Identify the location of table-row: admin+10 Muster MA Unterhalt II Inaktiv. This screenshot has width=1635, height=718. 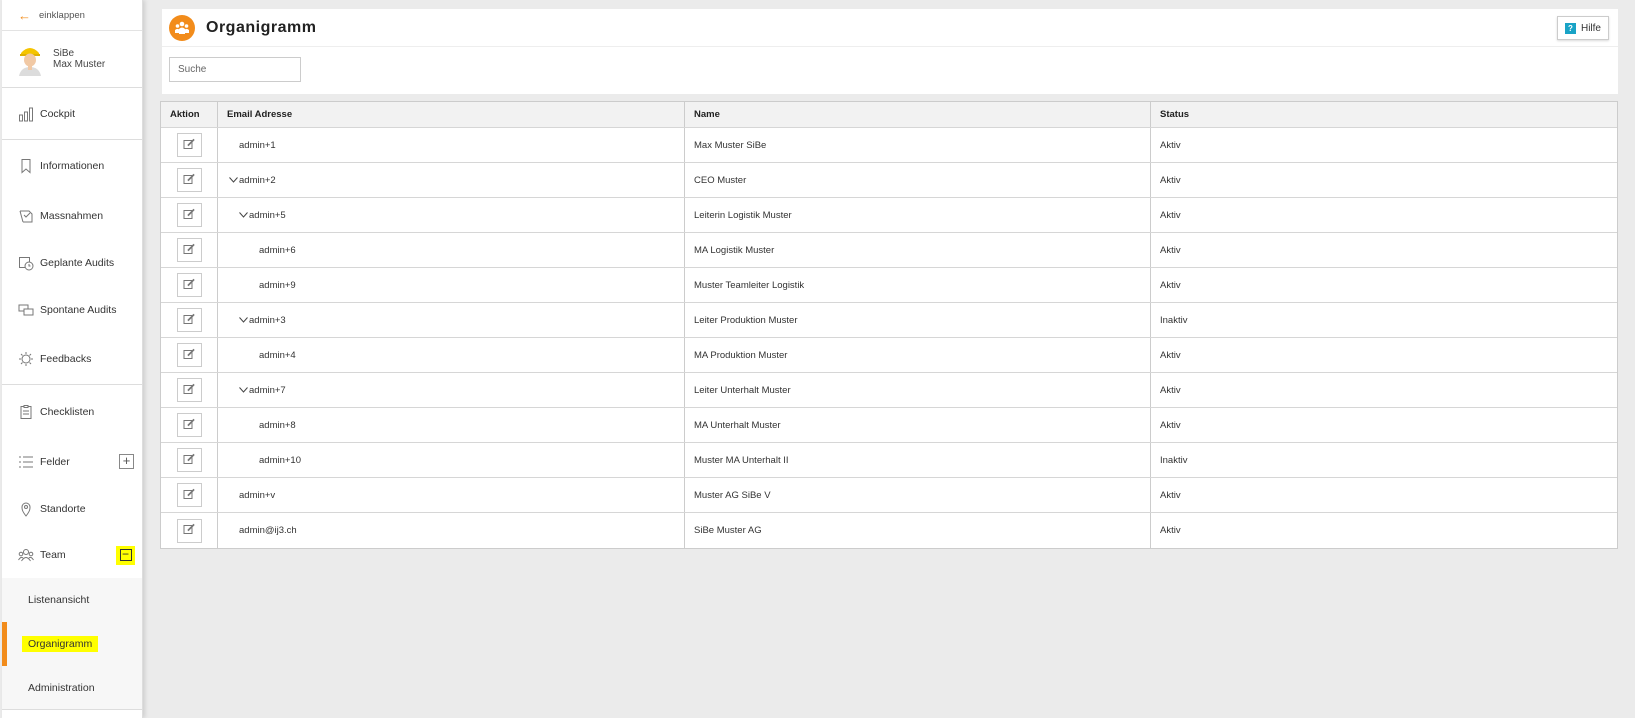
(889, 460).